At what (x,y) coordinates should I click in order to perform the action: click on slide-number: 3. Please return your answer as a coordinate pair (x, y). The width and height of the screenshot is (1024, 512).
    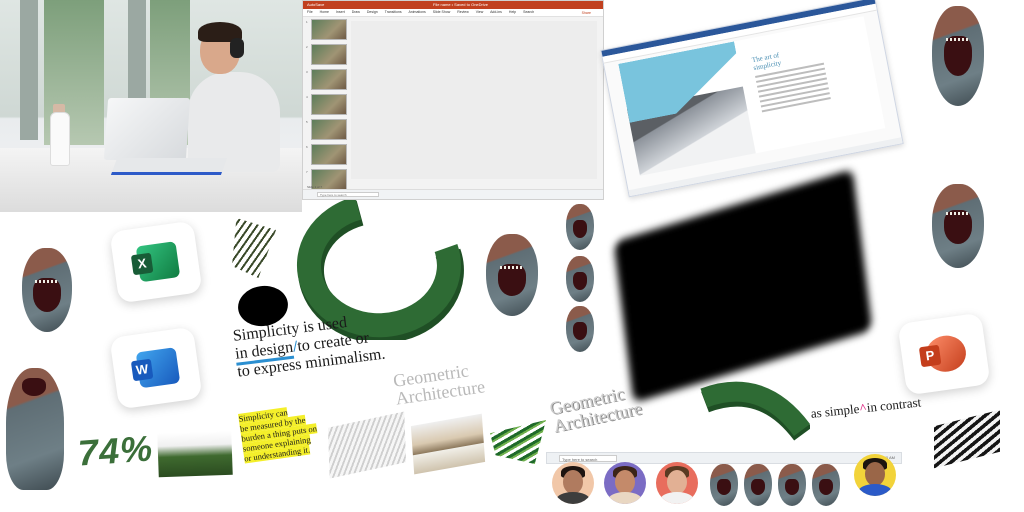
    Looking at the image, I should click on (307, 72).